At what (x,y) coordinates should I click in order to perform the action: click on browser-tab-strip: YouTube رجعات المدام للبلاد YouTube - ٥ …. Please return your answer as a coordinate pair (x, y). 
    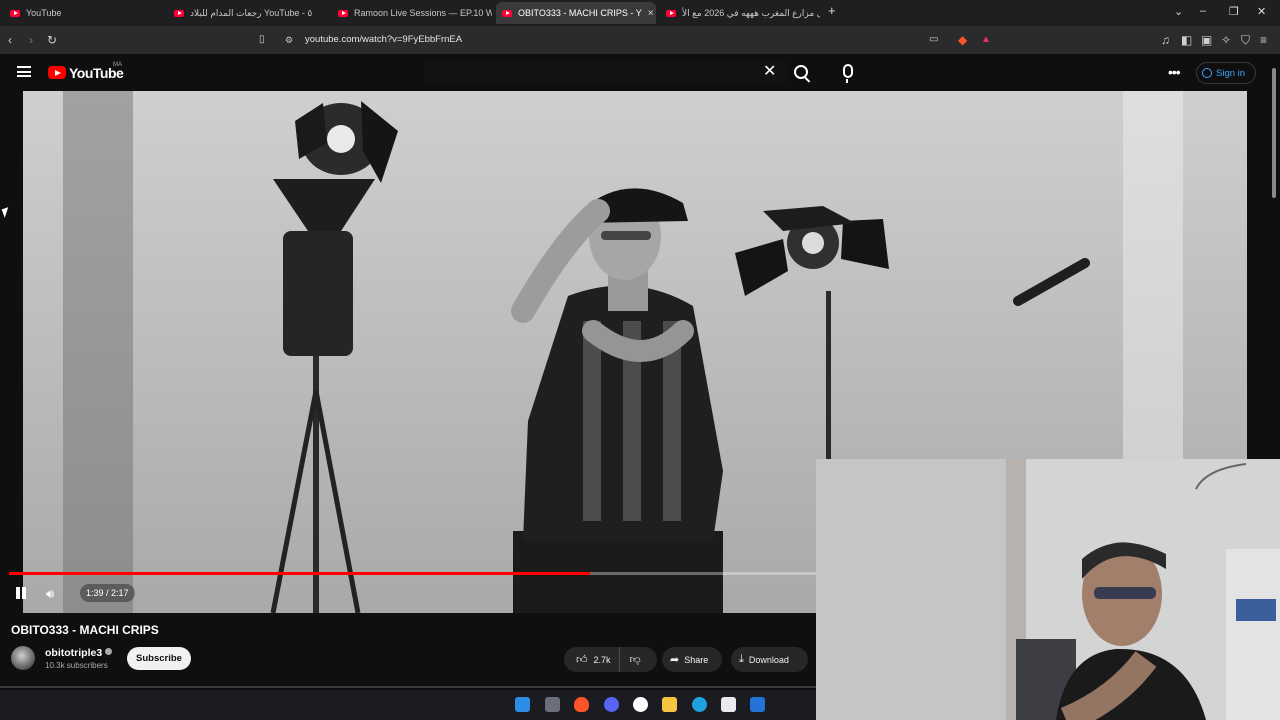
    Looking at the image, I should click on (640, 13).